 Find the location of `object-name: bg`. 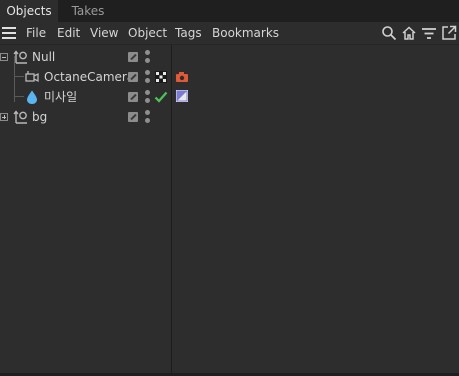

object-name: bg is located at coordinates (40, 117).